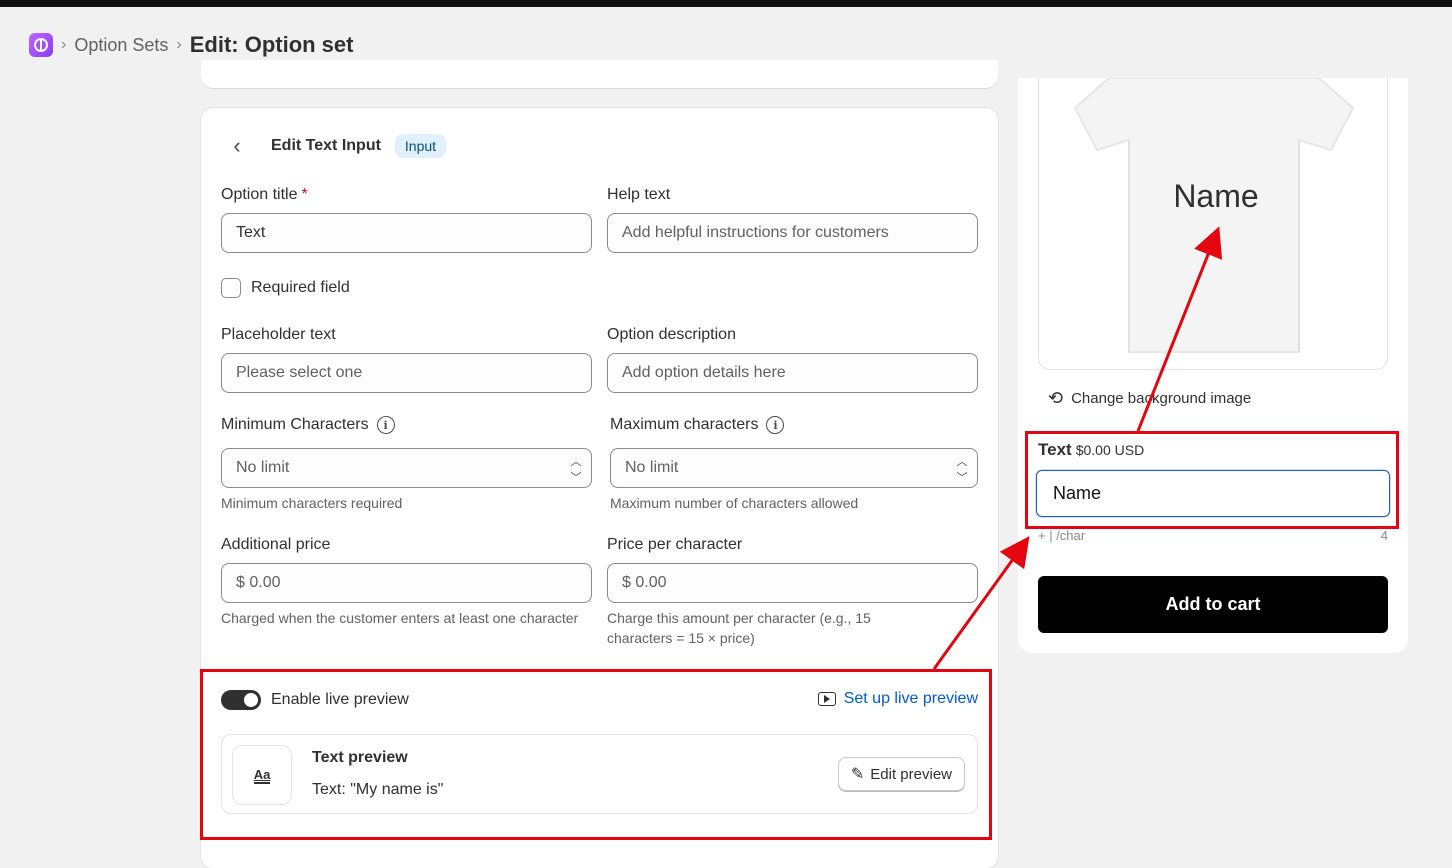  What do you see at coordinates (675, 544) in the screenshot?
I see `price-per-character-label: Price per character` at bounding box center [675, 544].